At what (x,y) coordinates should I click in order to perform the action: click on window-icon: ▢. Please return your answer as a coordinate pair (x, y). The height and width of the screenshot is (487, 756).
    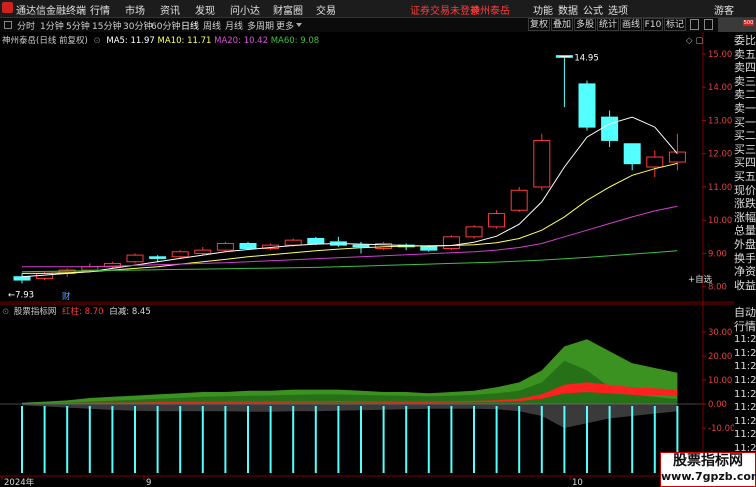
    Looking at the image, I should click on (699, 41).